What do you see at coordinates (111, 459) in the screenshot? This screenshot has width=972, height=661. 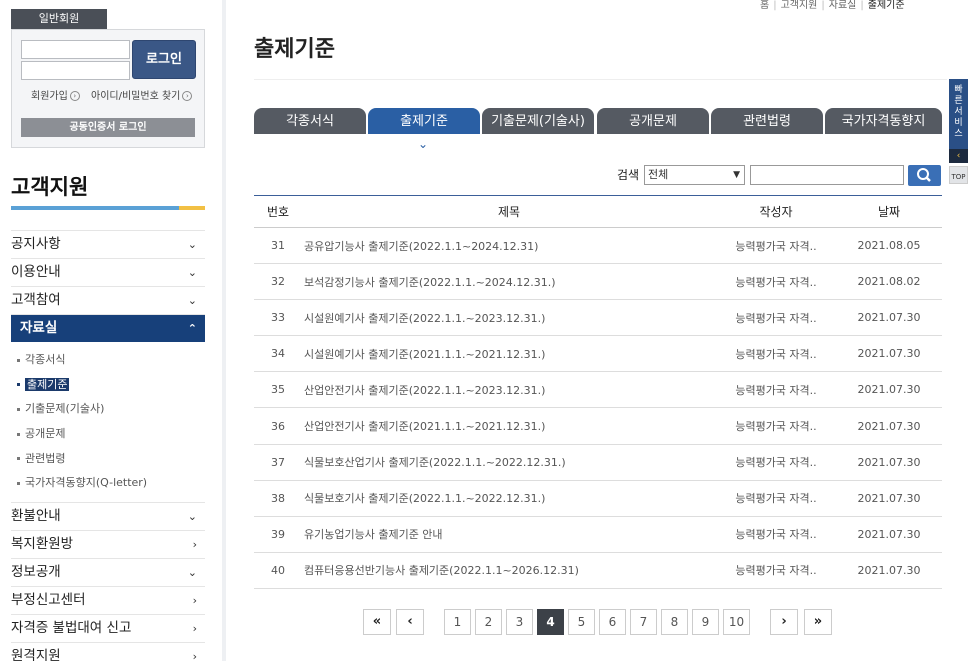 I see `submenu-laws: 관련법령` at bounding box center [111, 459].